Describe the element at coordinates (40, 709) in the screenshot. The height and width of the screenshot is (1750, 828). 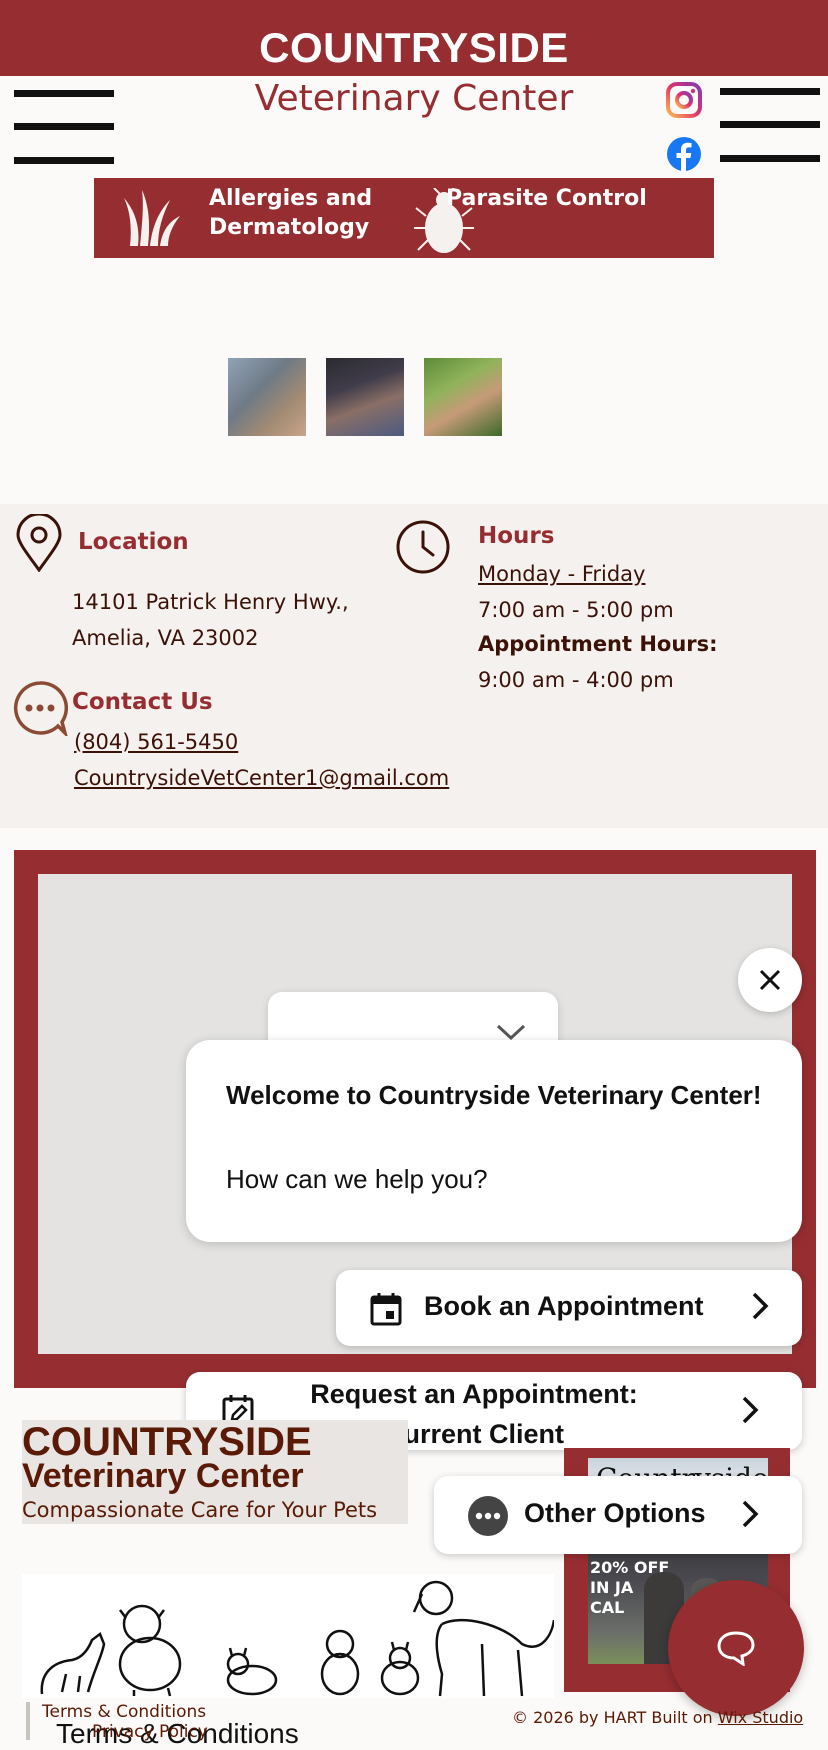
I see `chat-bubble-icon` at that location.